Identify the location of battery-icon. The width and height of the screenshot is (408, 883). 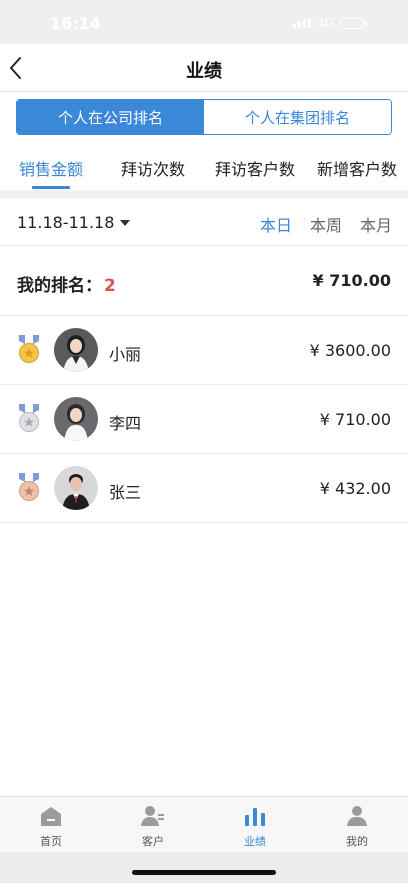
(353, 23).